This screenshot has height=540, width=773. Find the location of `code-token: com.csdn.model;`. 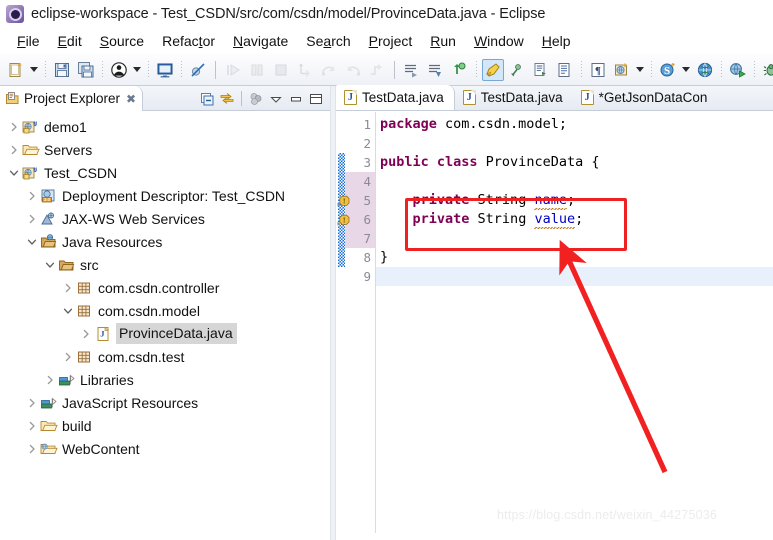

code-token: com.csdn.model; is located at coordinates (501, 124).